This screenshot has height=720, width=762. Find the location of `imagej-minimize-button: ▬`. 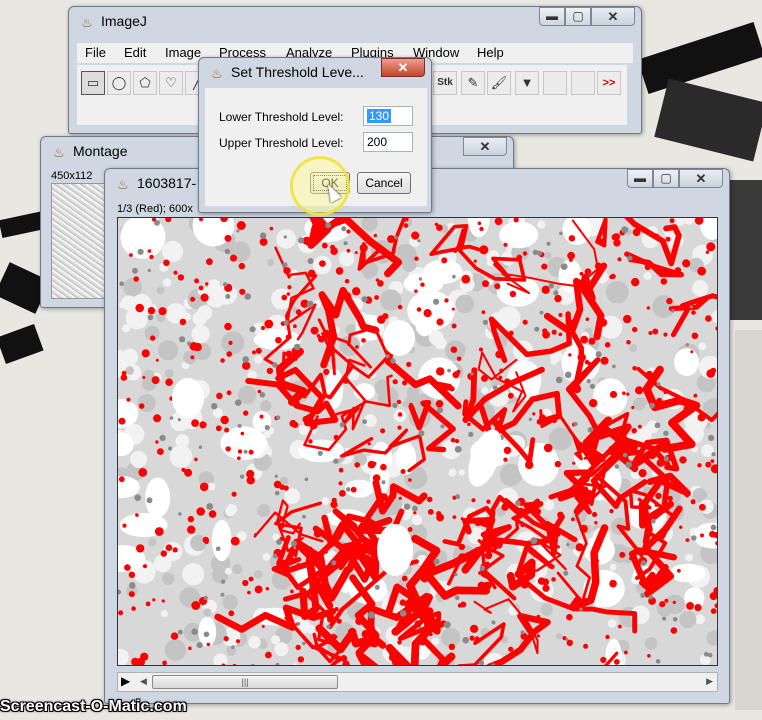

imagej-minimize-button: ▬ is located at coordinates (552, 16).